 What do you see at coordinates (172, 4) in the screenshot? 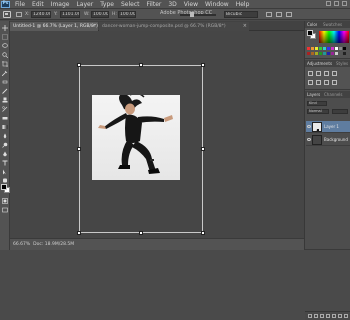
I see `menu-3d: 3D` at bounding box center [172, 4].